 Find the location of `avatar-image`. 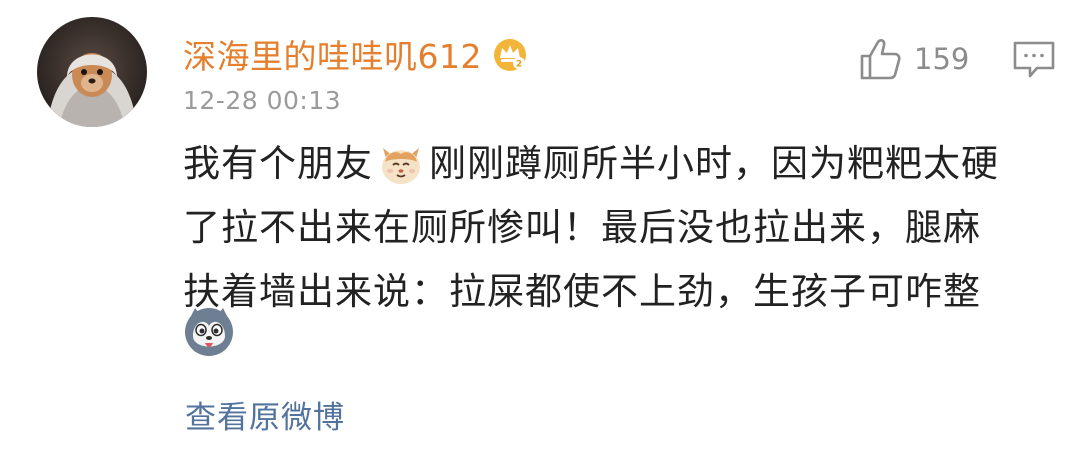

avatar-image is located at coordinates (92, 72).